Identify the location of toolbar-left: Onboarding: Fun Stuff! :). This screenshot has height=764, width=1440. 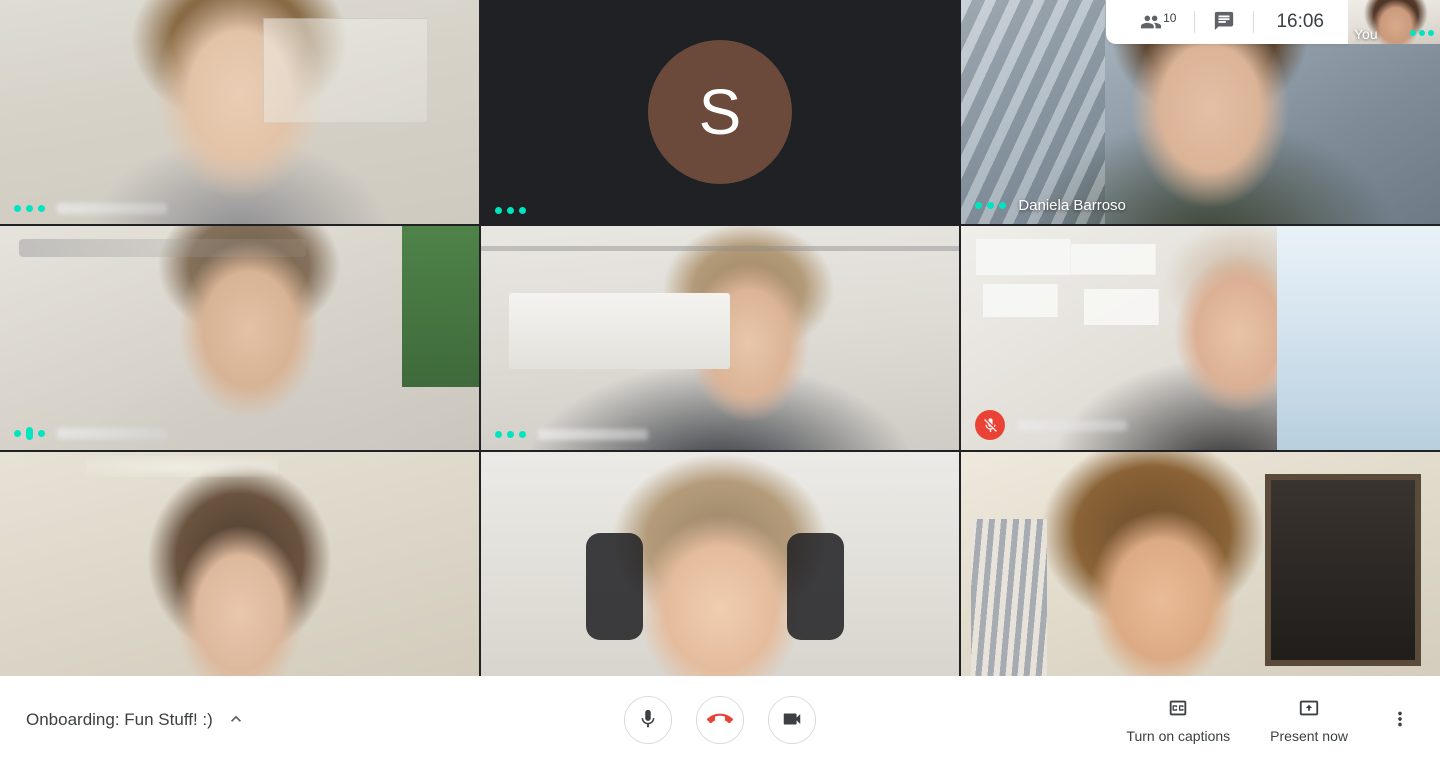
(200, 720).